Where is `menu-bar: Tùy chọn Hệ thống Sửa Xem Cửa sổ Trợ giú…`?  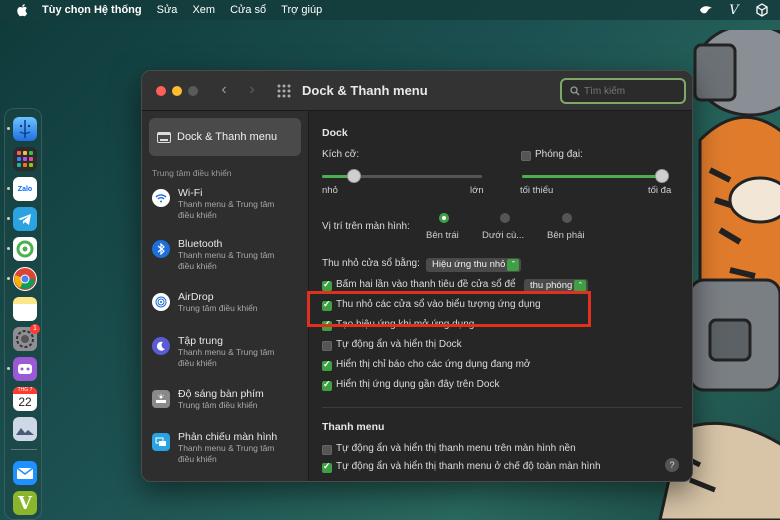 menu-bar: Tùy chọn Hệ thống Sửa Xem Cửa sổ Trợ giú… is located at coordinates (390, 10).